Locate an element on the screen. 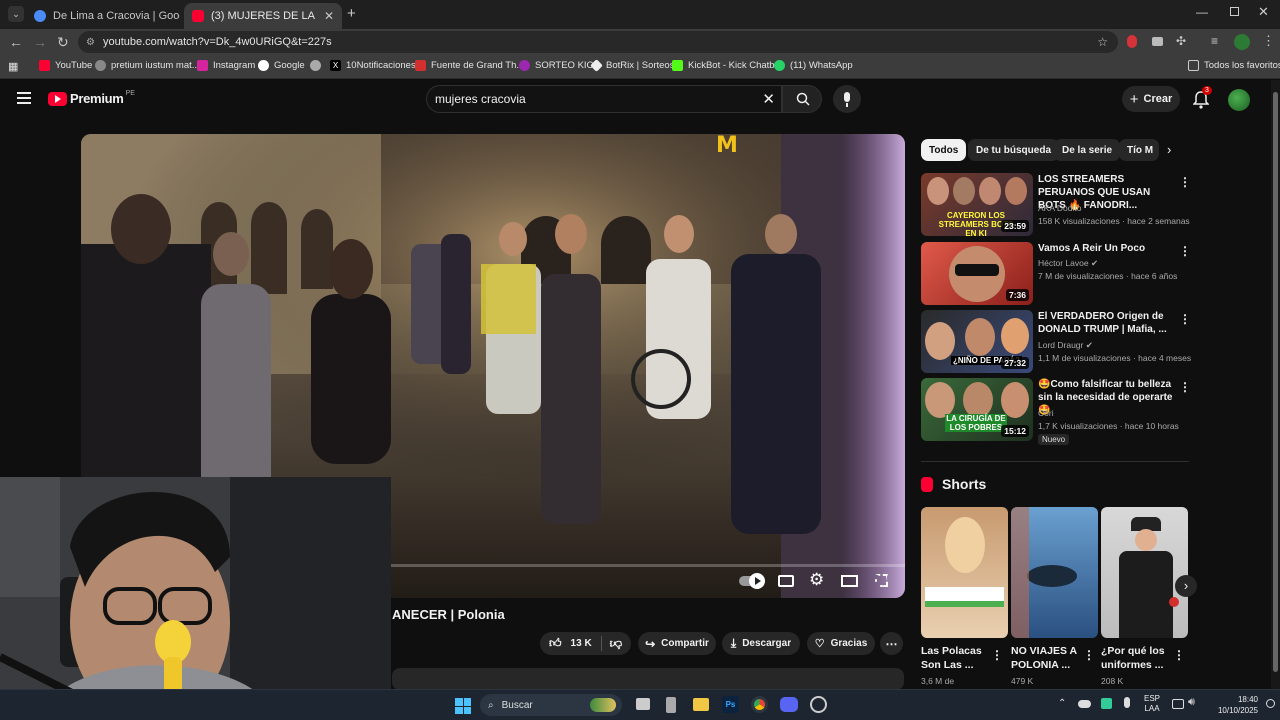 Image resolution: width=1280 pixels, height=720 pixels. like-button: 👍︎ 13 K 👍︎ is located at coordinates (585, 643).